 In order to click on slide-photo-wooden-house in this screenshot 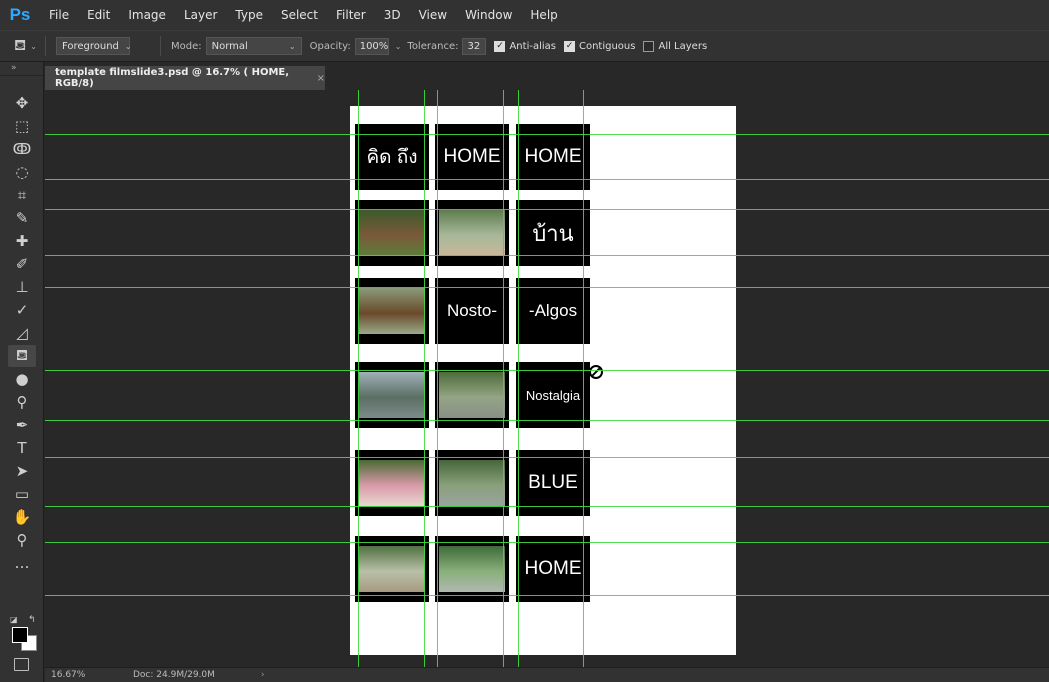, I will do `click(392, 311)`.